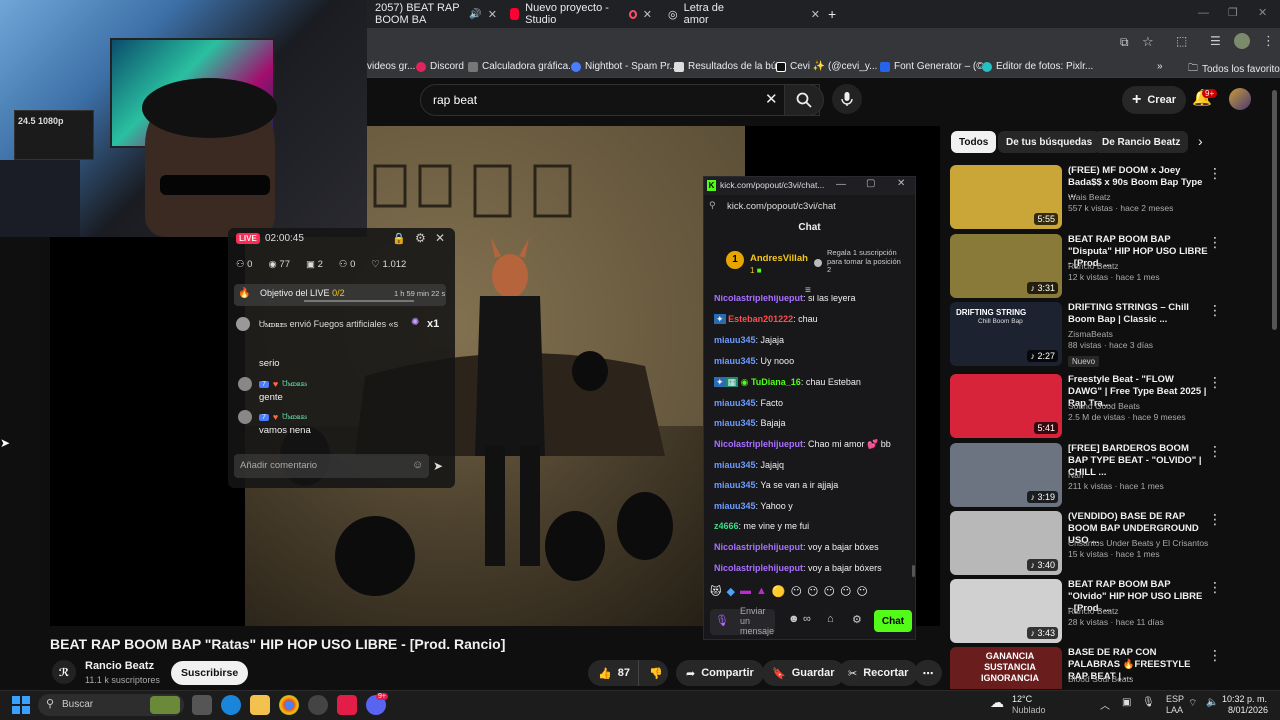  I want to click on edge-icon, so click(231, 705).